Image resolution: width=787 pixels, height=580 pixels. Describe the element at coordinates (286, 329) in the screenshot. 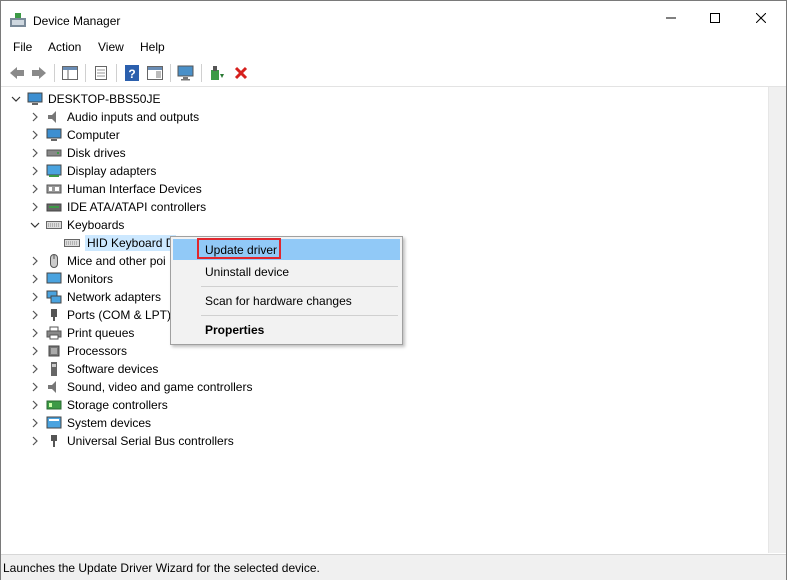

I see `properties-menu-item: Properties` at that location.